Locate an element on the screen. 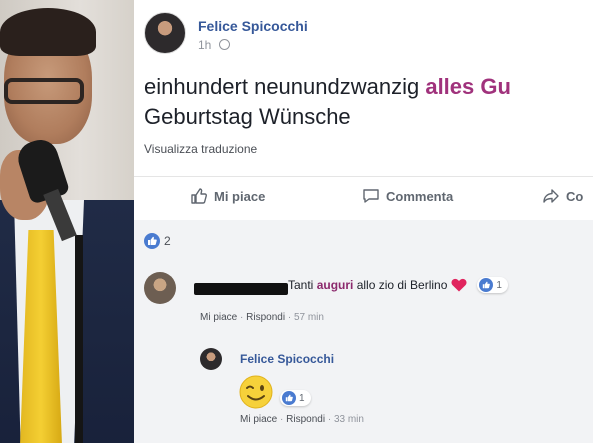 This screenshot has width=593, height=443. globe-icon is located at coordinates (224, 44).